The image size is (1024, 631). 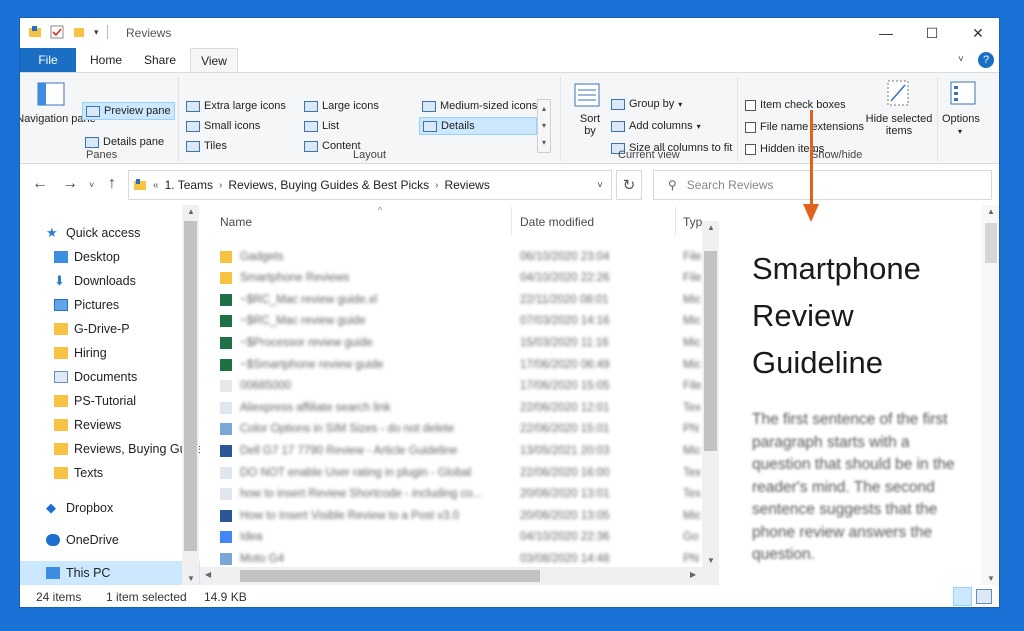 What do you see at coordinates (35, 32) in the screenshot?
I see `folder-properties-icon` at bounding box center [35, 32].